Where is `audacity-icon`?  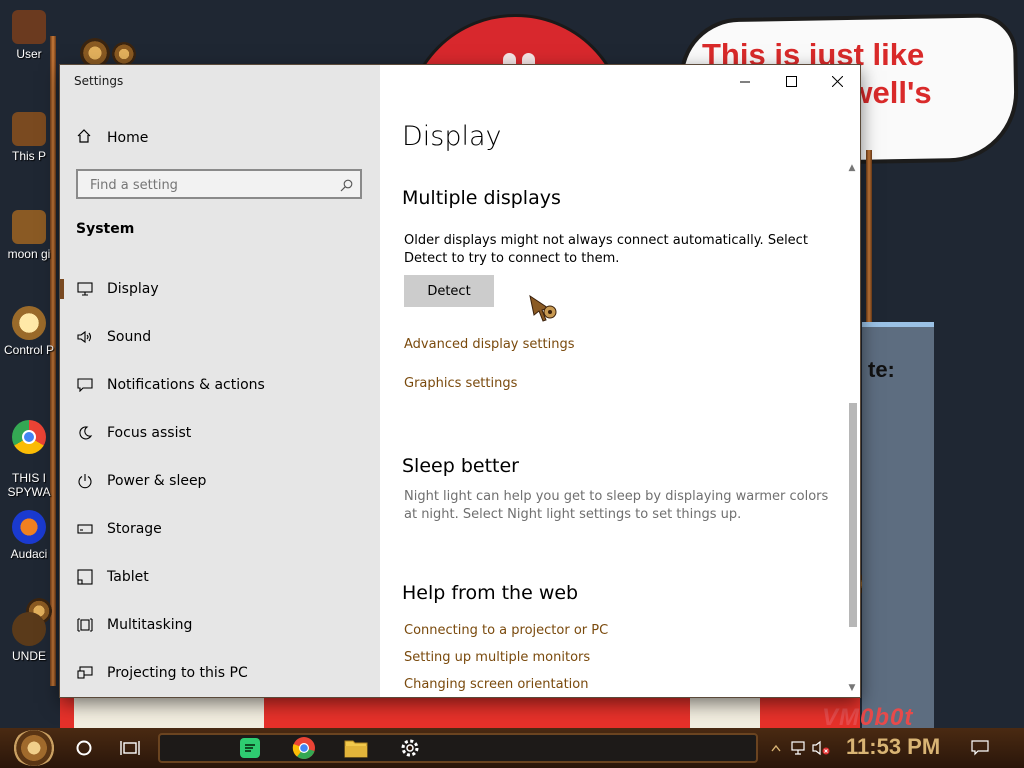
audacity-icon is located at coordinates (29, 527).